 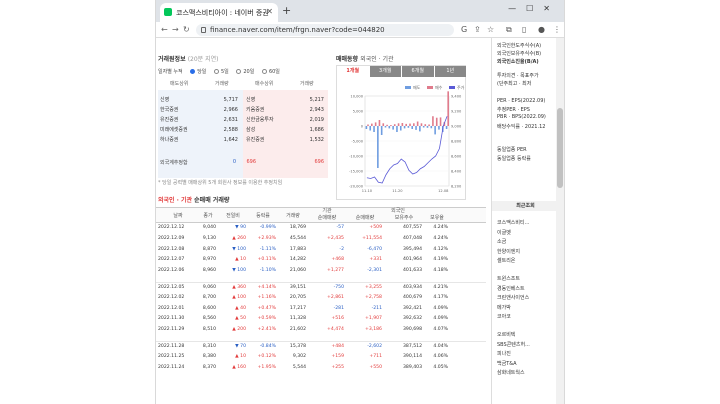 What do you see at coordinates (267, 346) in the screenshot?
I see `row-rate: -0.84%` at bounding box center [267, 346].